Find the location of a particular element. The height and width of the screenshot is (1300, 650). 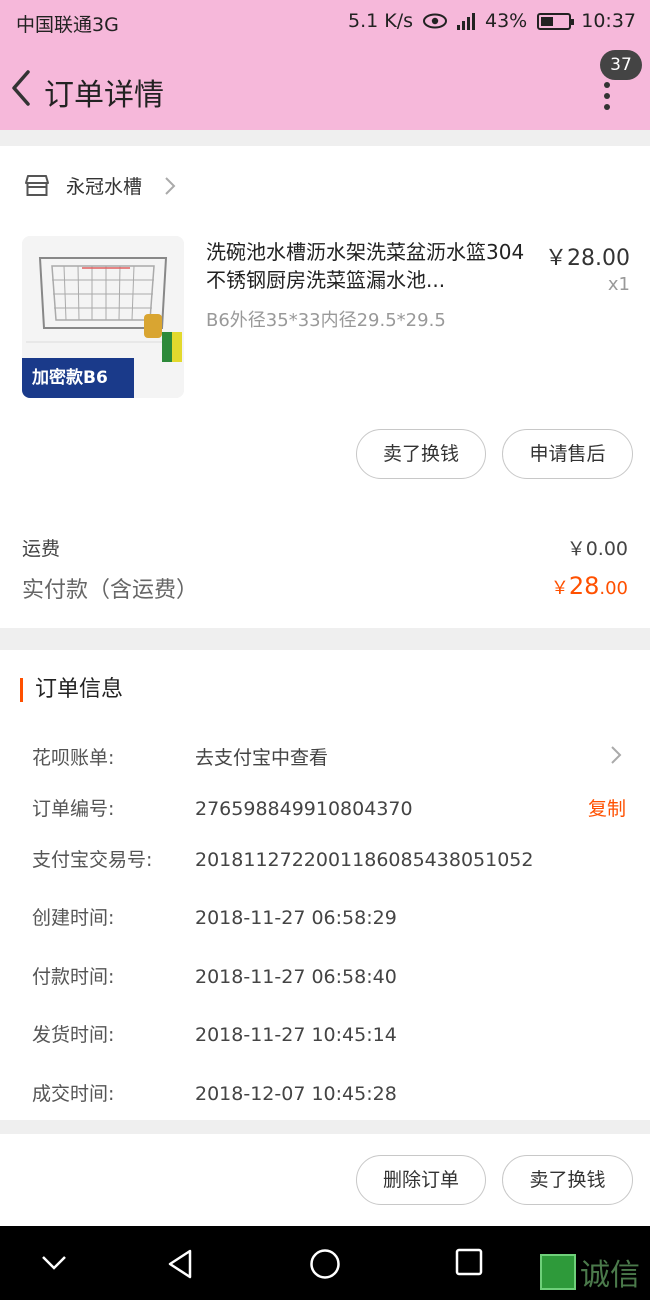

system-nav-bar: 诚信 is located at coordinates (325, 1263).